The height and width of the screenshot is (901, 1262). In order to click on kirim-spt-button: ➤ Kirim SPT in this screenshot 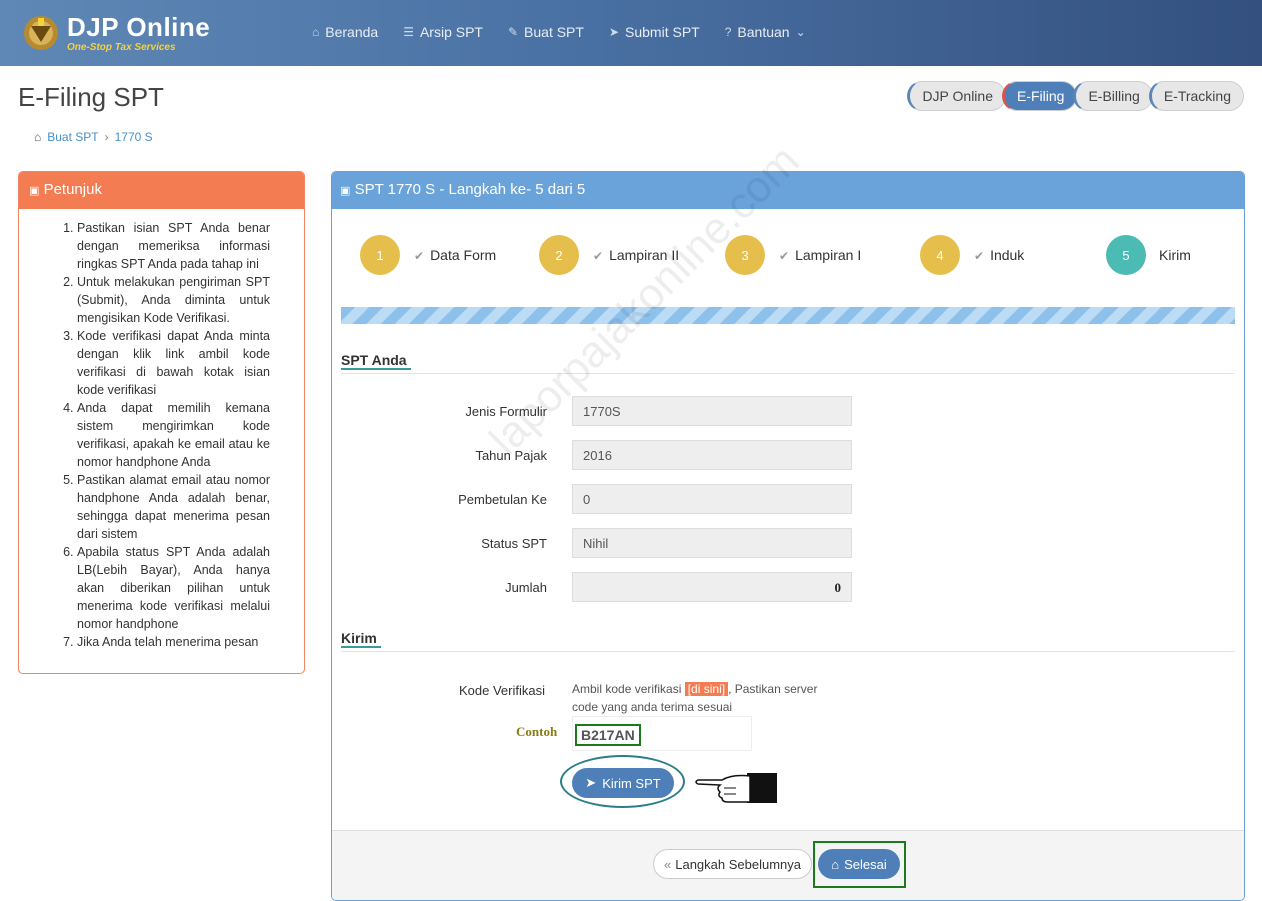, I will do `click(623, 783)`.